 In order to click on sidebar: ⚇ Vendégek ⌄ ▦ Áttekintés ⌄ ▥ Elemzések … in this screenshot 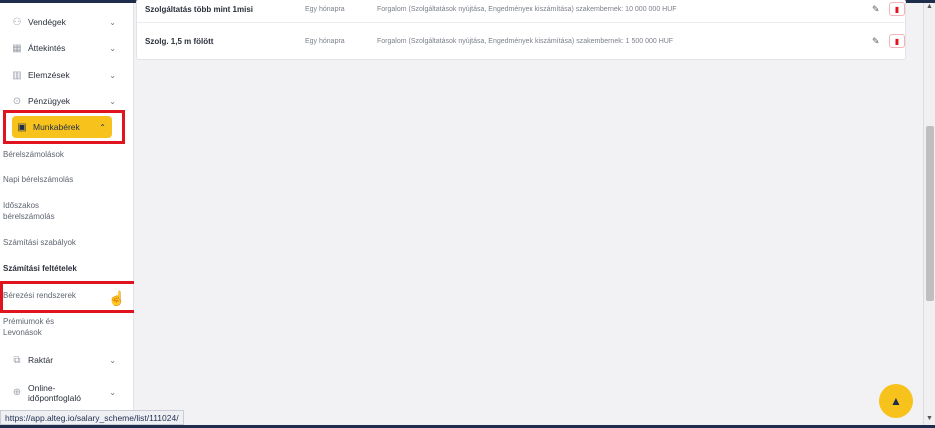, I will do `click(68, 215)`.